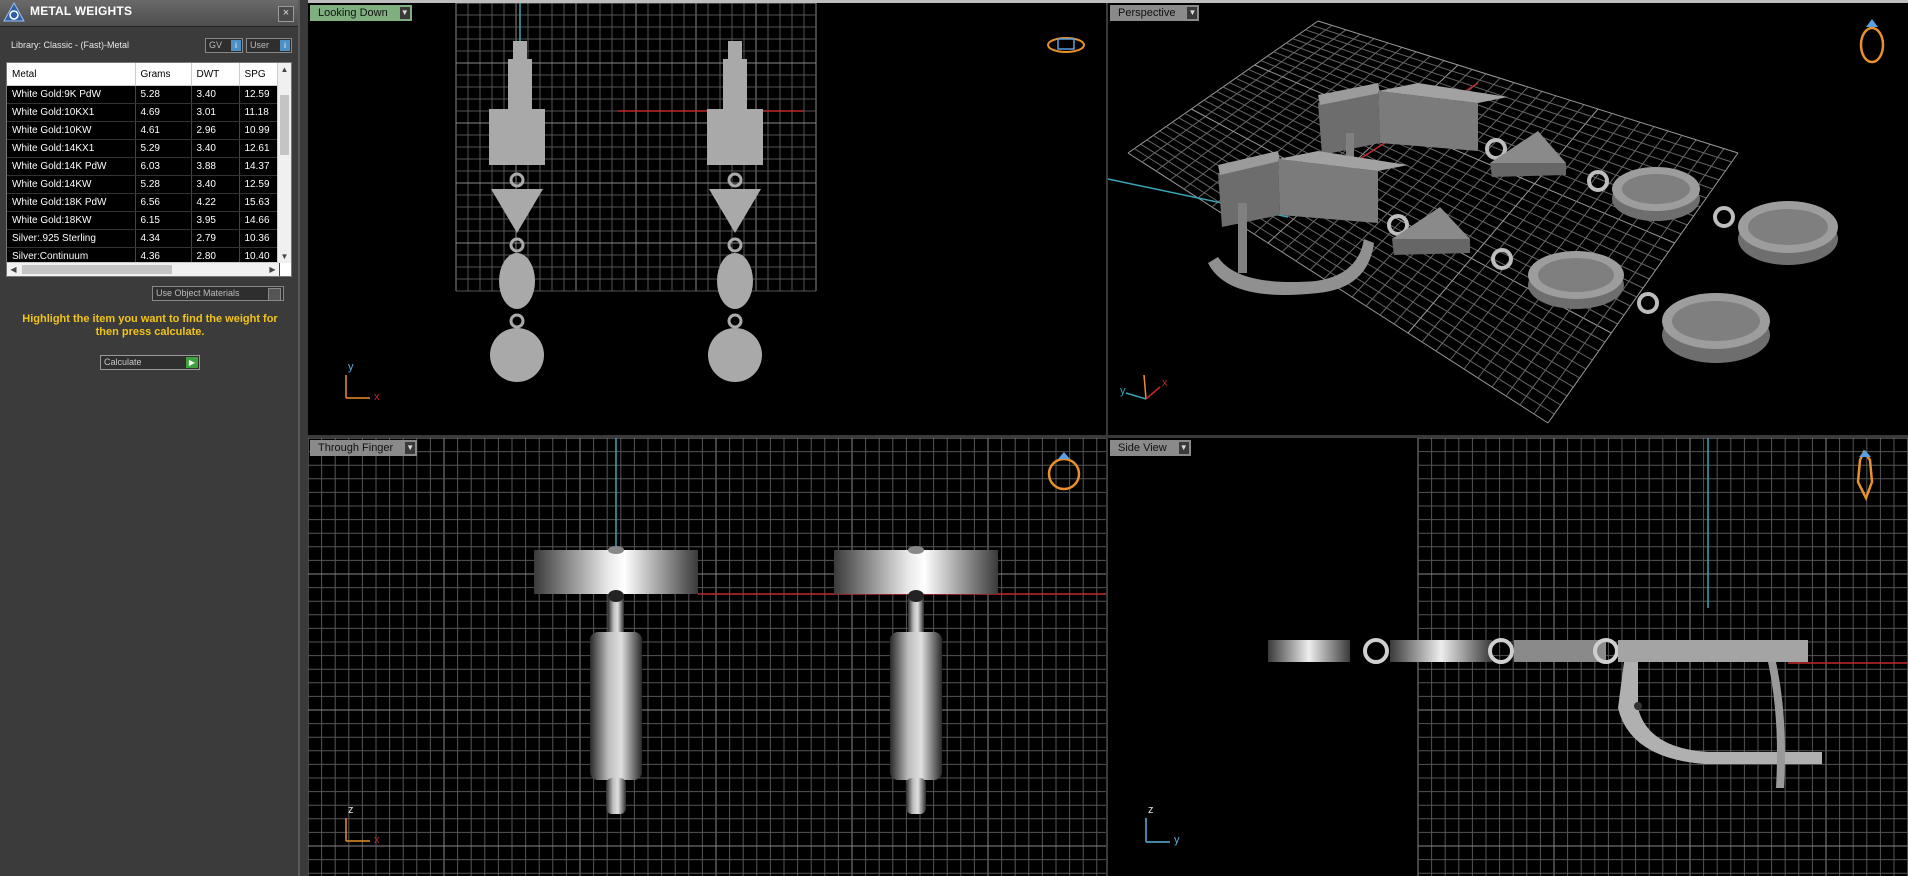  Describe the element at coordinates (1165, 383) in the screenshot. I see `axis-label-x: x` at that location.